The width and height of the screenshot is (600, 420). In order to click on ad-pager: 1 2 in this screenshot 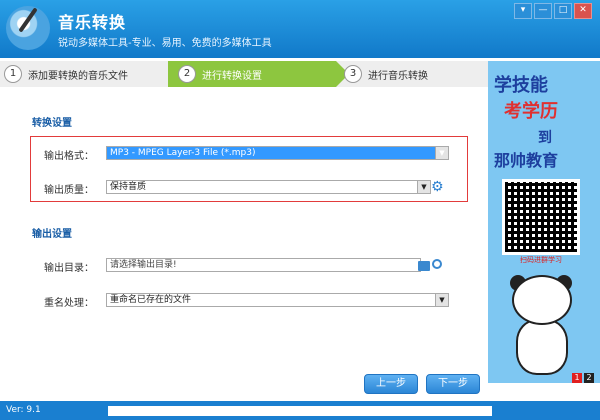, I will do `click(583, 378)`.